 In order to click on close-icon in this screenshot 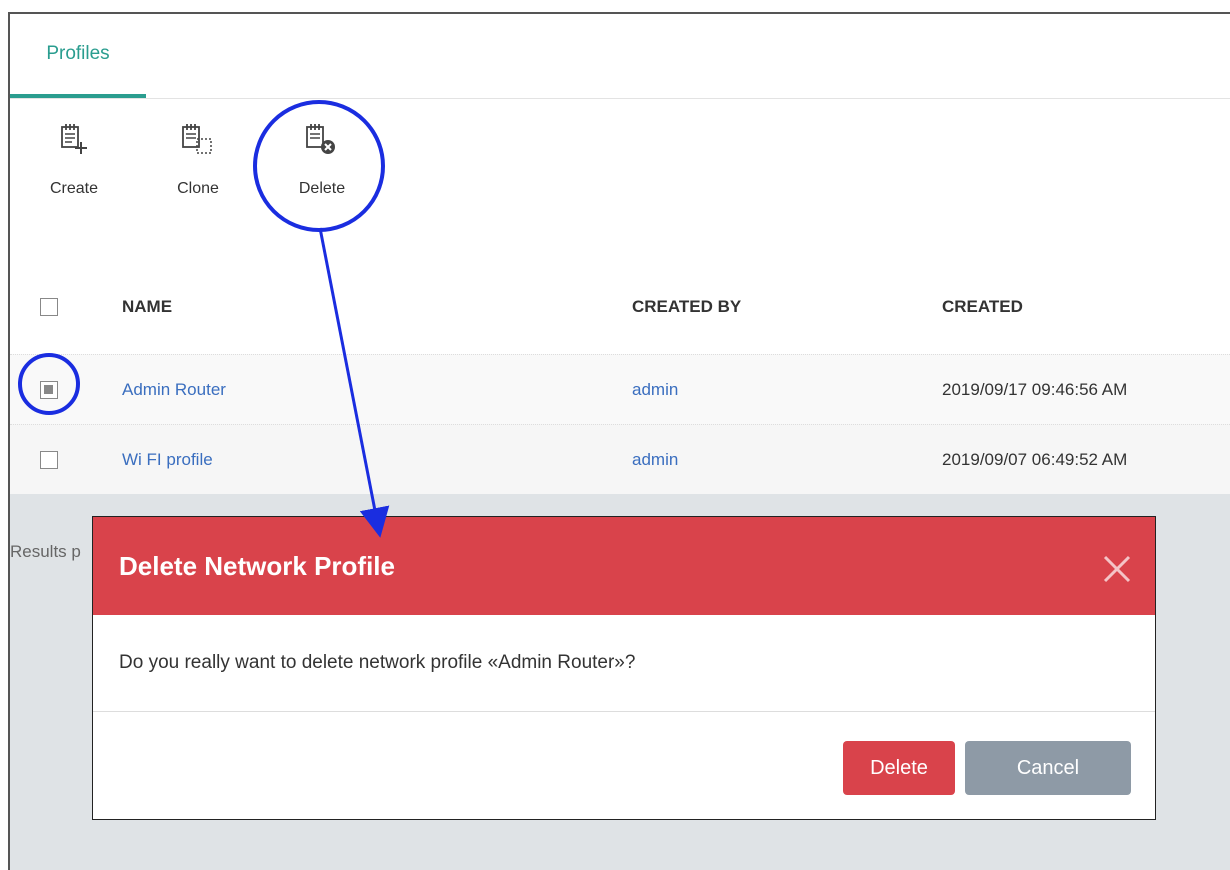, I will do `click(1117, 569)`.